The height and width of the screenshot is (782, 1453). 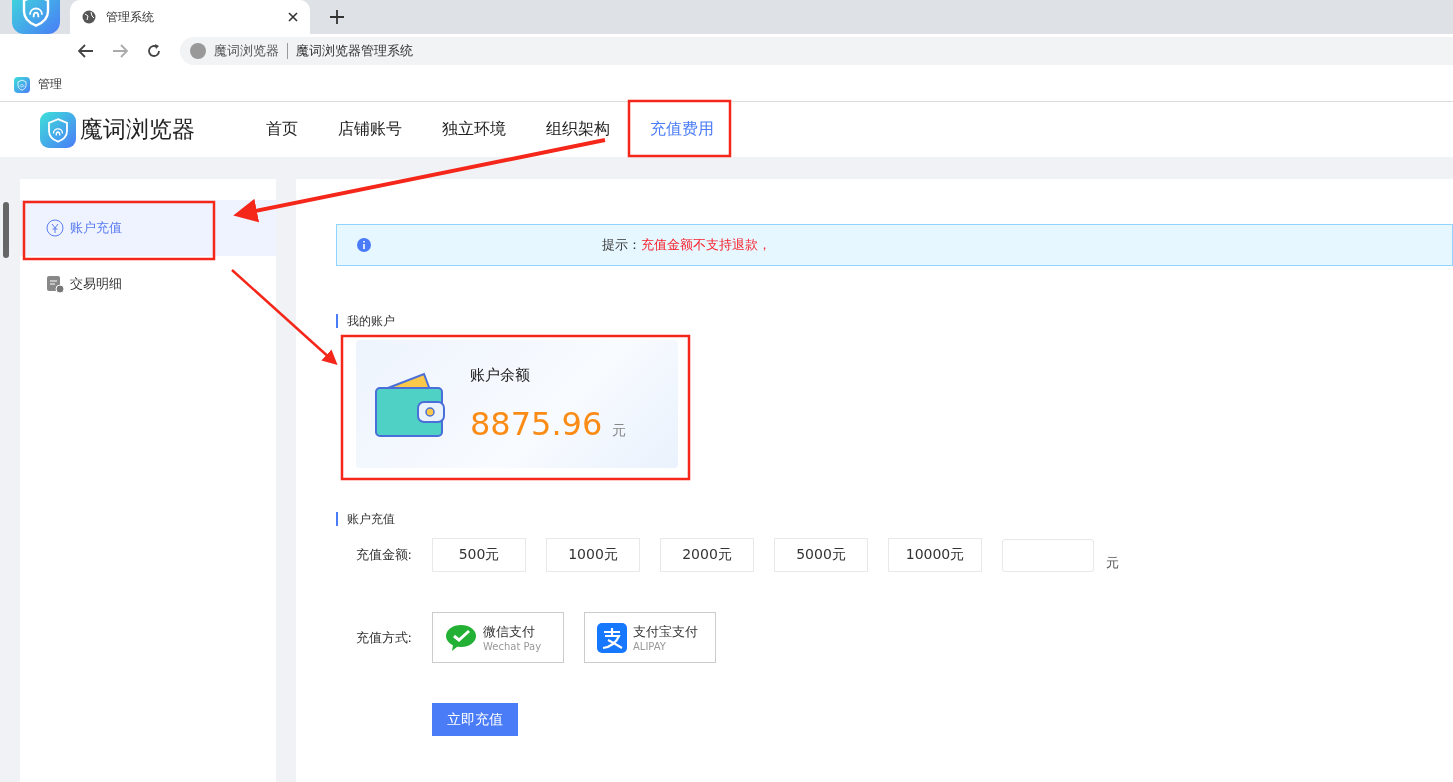 I want to click on sidebar-label: 交易明细, so click(x=96, y=284).